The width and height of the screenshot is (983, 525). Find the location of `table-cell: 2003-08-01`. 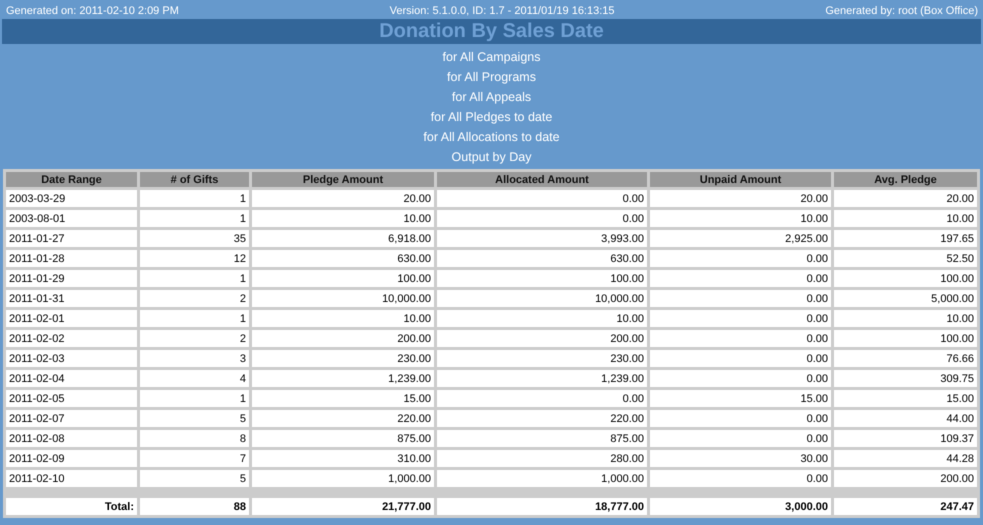

table-cell: 2003-08-01 is located at coordinates (71, 218).